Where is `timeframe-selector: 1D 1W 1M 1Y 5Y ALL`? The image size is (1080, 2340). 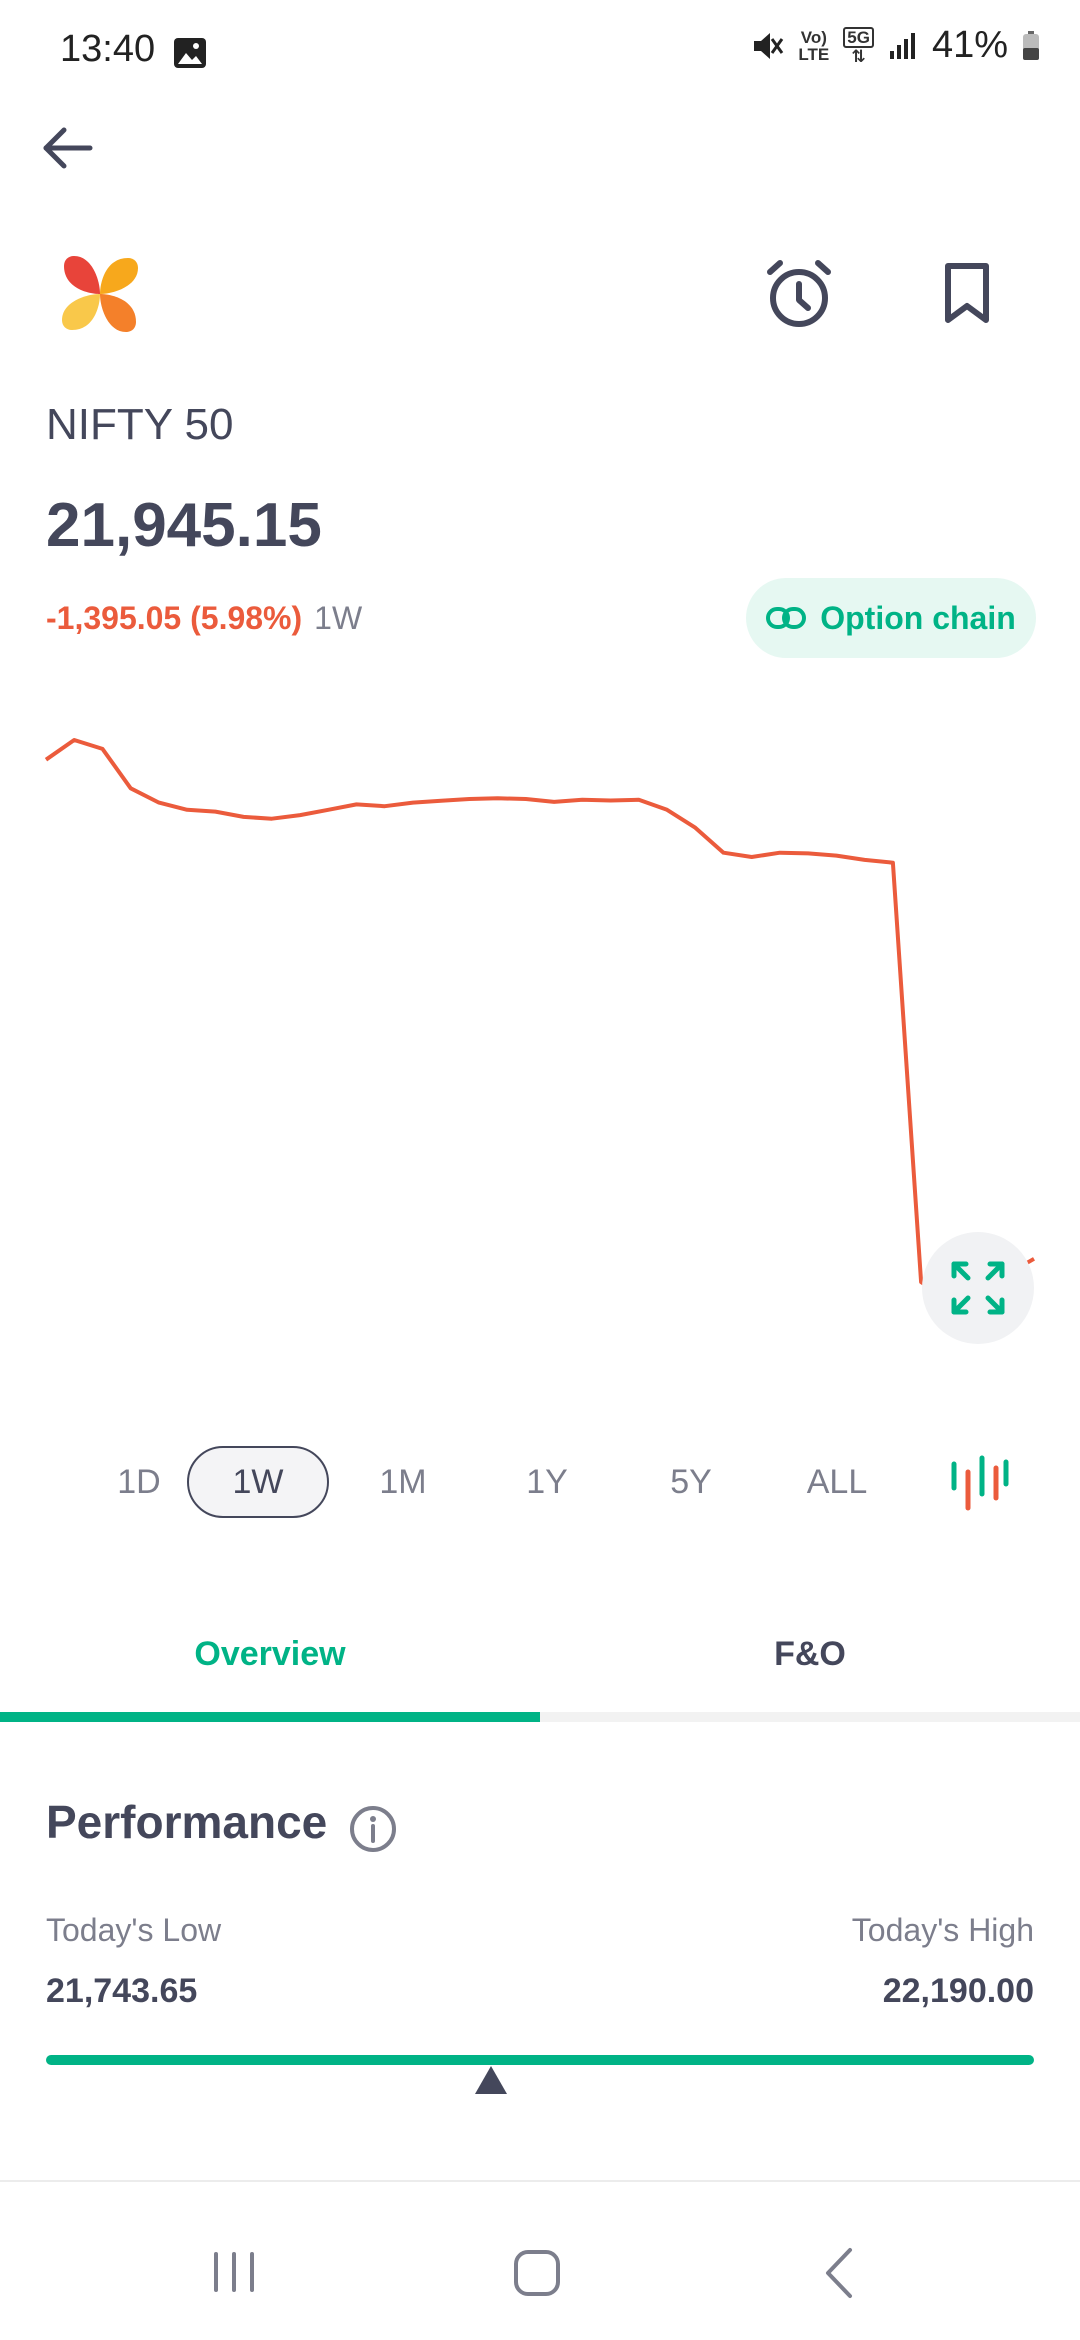 timeframe-selector: 1D 1W 1M 1Y 5Y ALL is located at coordinates (548, 1482).